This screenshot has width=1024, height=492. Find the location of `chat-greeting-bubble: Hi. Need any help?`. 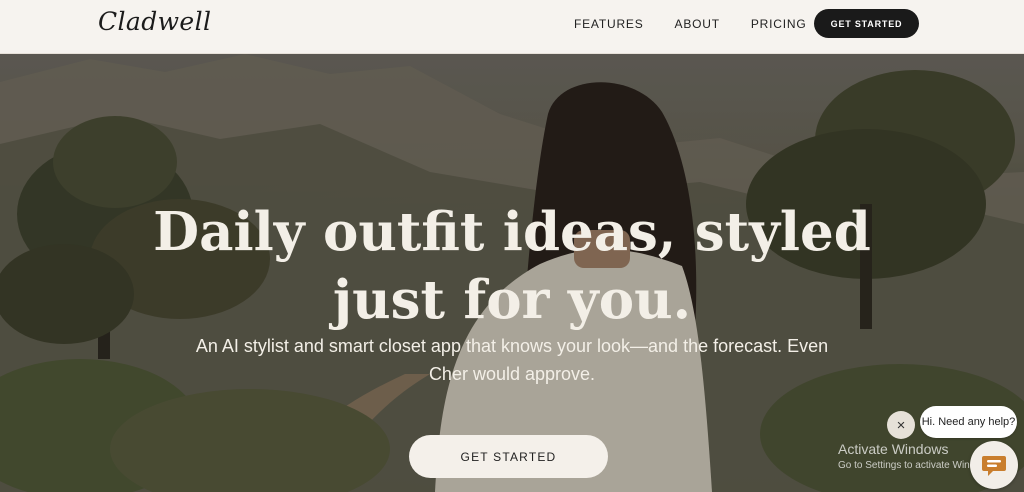

chat-greeting-bubble: Hi. Need any help? is located at coordinates (968, 422).